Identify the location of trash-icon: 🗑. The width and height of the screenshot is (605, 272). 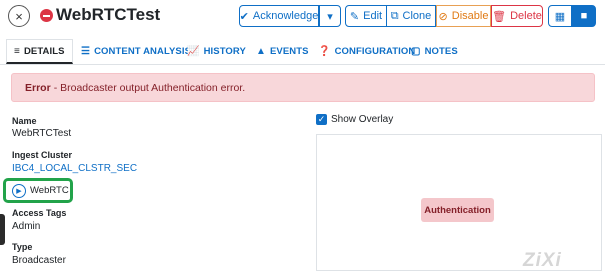
(499, 16).